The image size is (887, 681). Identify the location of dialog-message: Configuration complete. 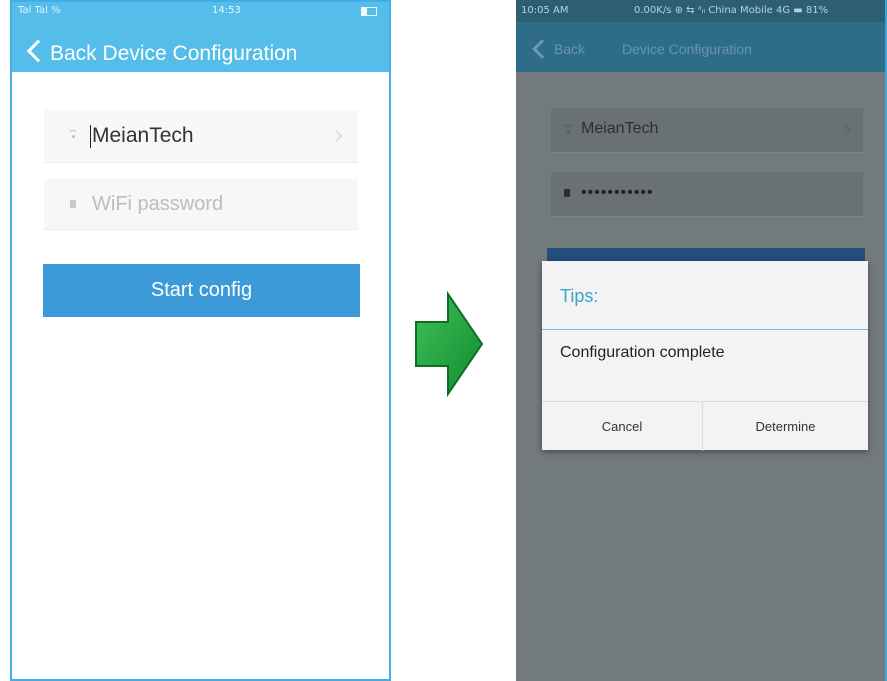
(642, 352).